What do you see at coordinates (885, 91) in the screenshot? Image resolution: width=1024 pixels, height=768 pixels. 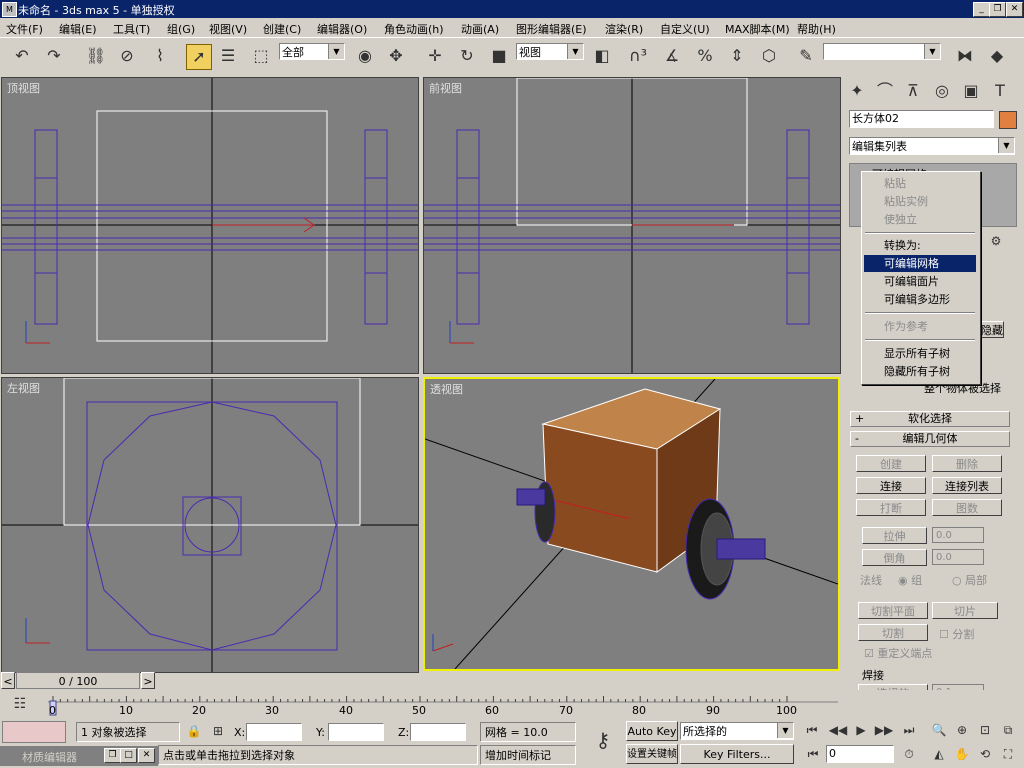 I see `modify-tab-icon: ⌒` at bounding box center [885, 91].